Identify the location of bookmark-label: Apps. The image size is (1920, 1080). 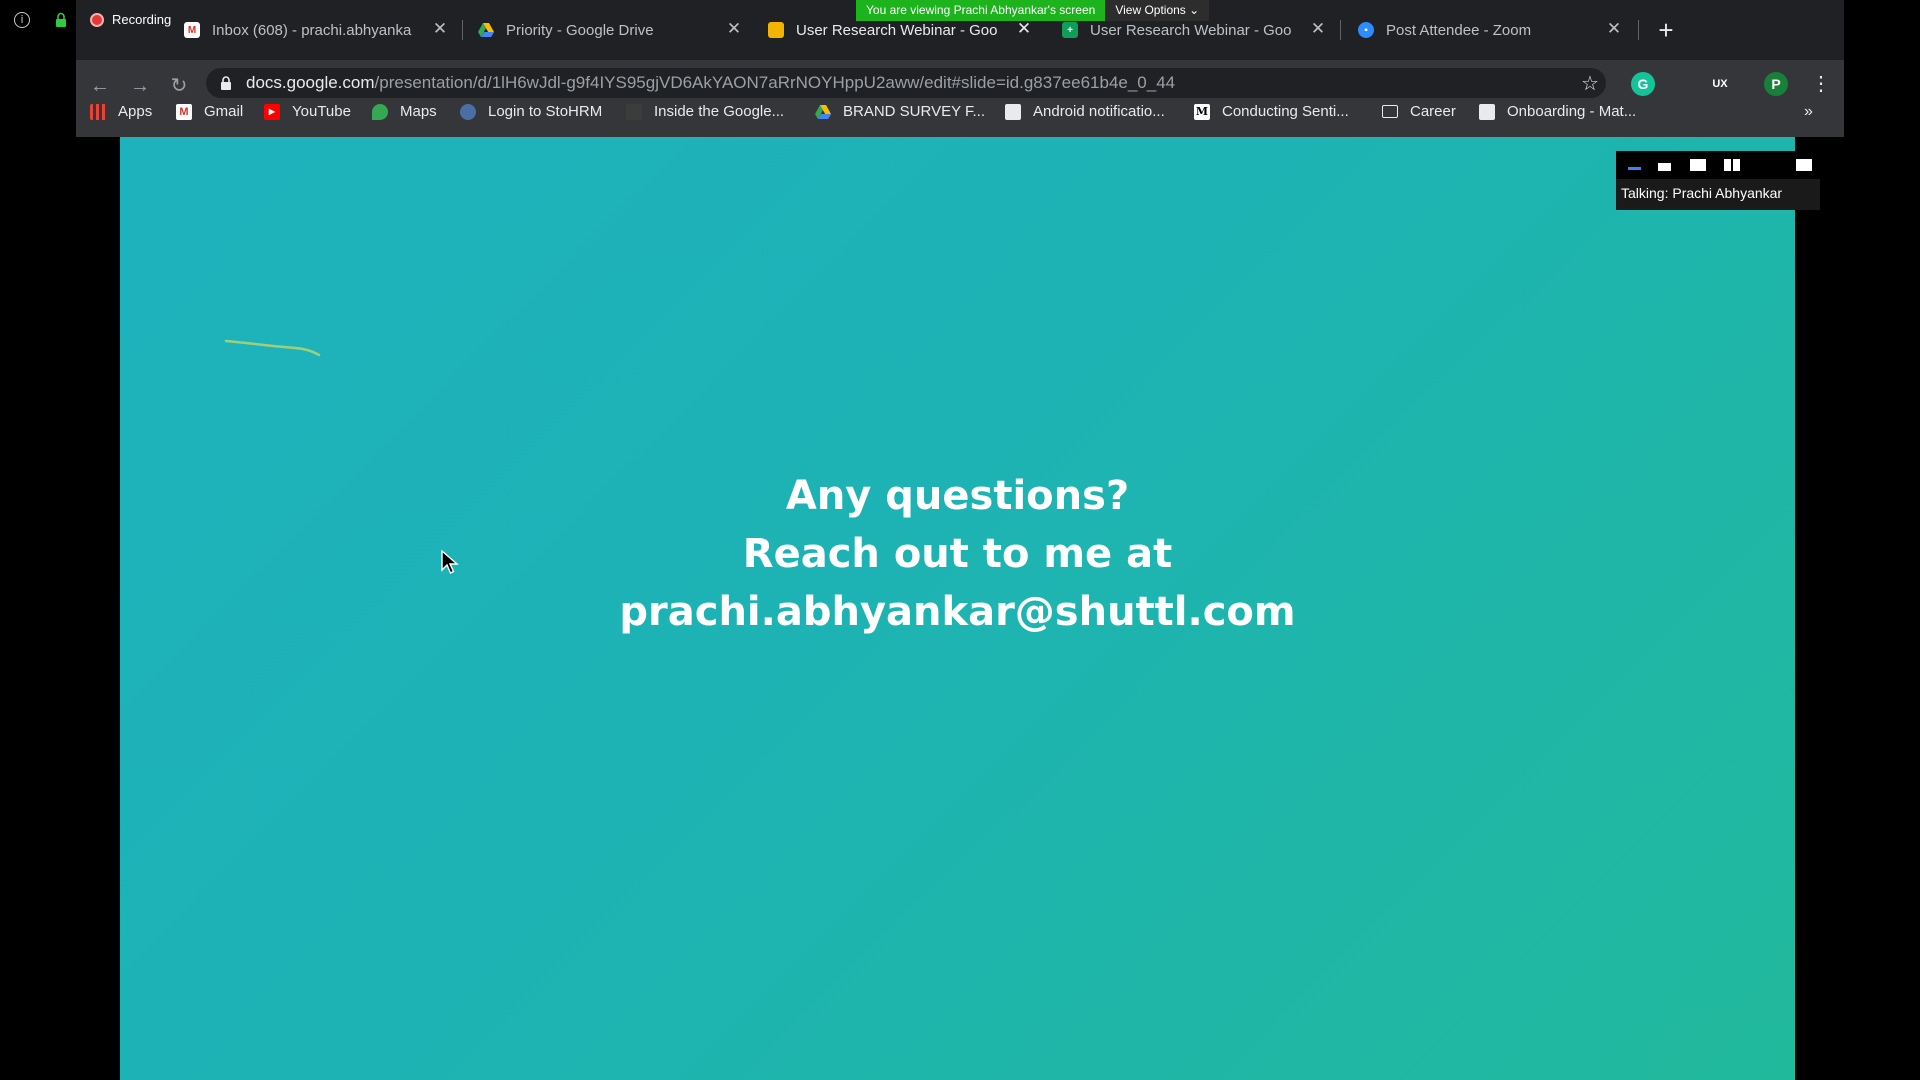
(135, 111).